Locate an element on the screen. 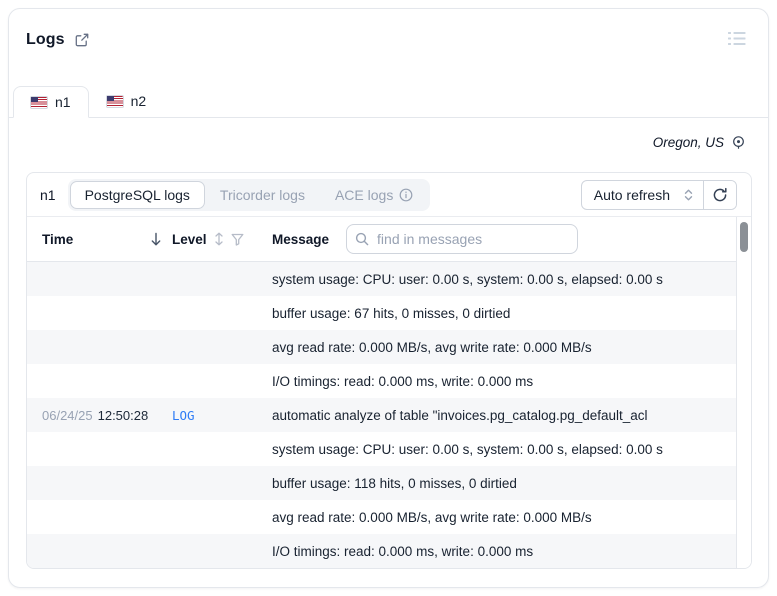 The width and height of the screenshot is (777, 596). refresh-button is located at coordinates (720, 194).